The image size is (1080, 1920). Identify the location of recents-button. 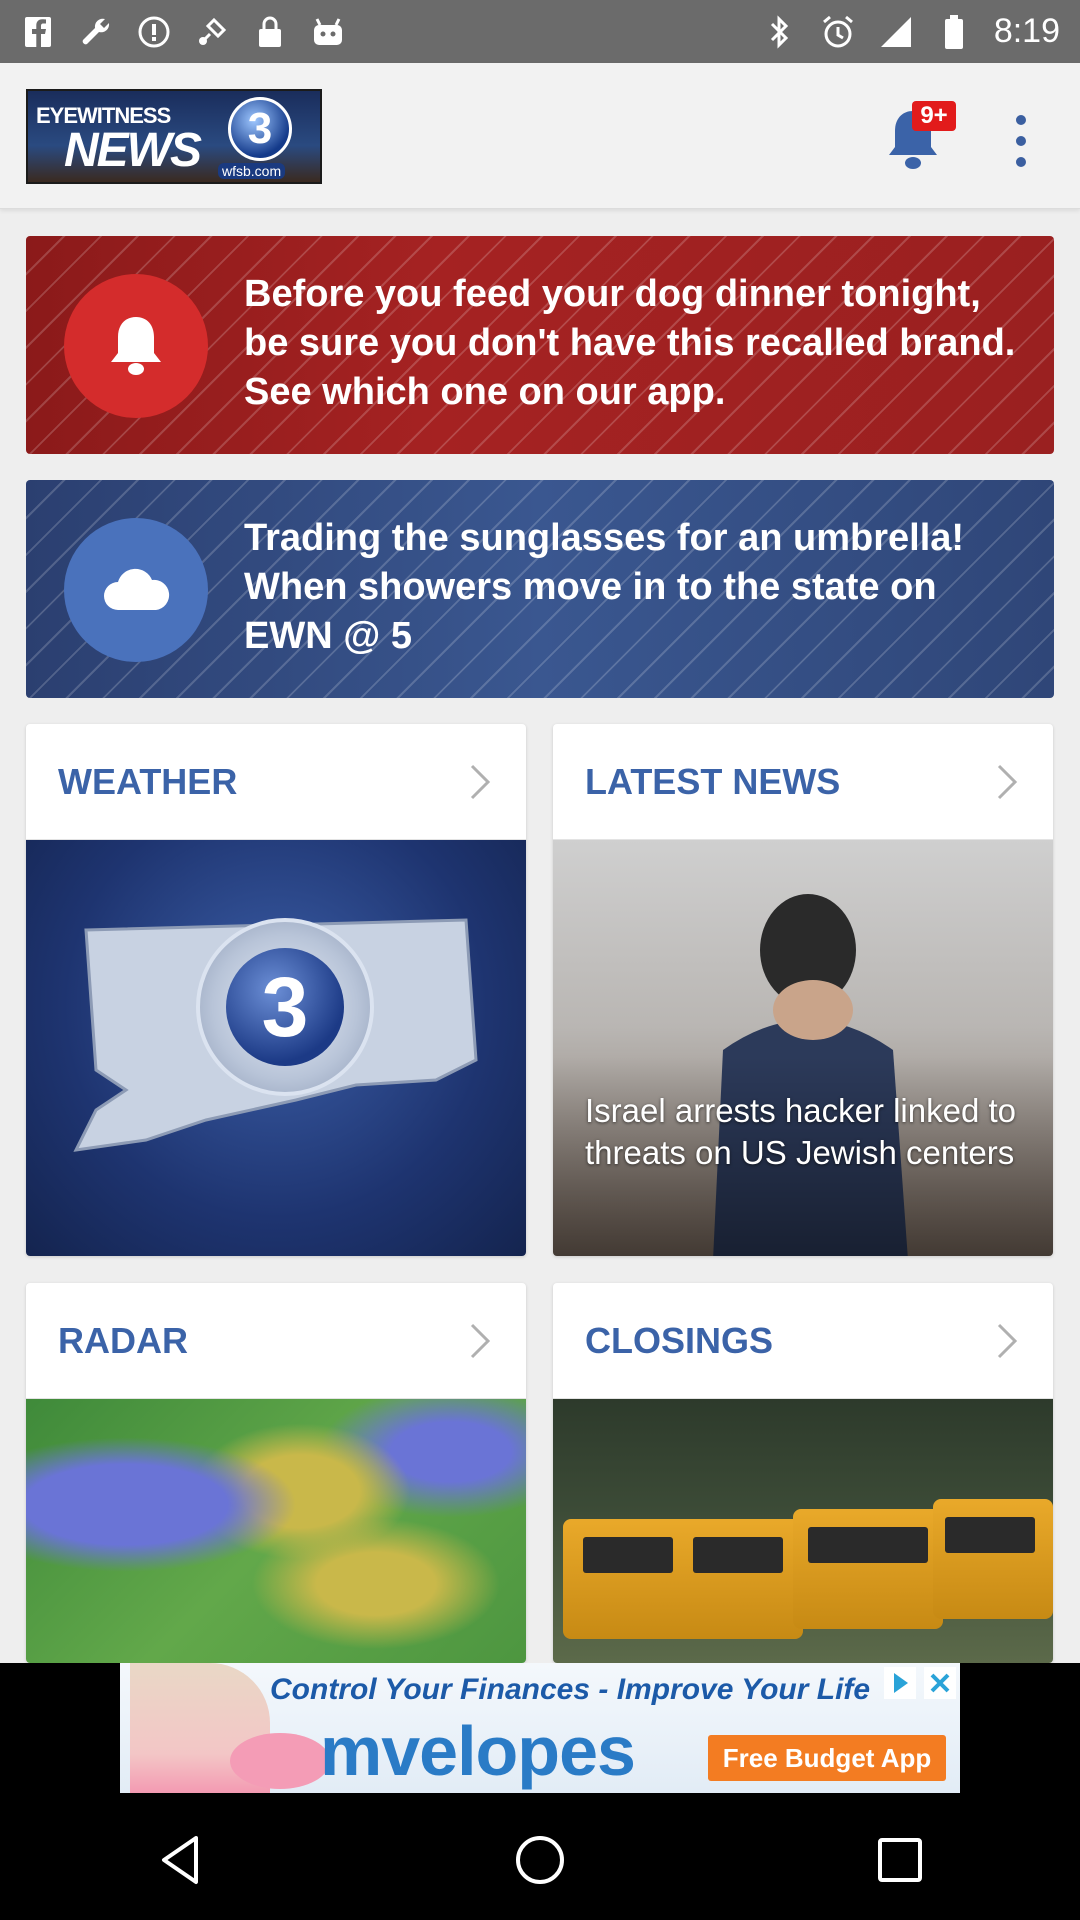
(900, 1860).